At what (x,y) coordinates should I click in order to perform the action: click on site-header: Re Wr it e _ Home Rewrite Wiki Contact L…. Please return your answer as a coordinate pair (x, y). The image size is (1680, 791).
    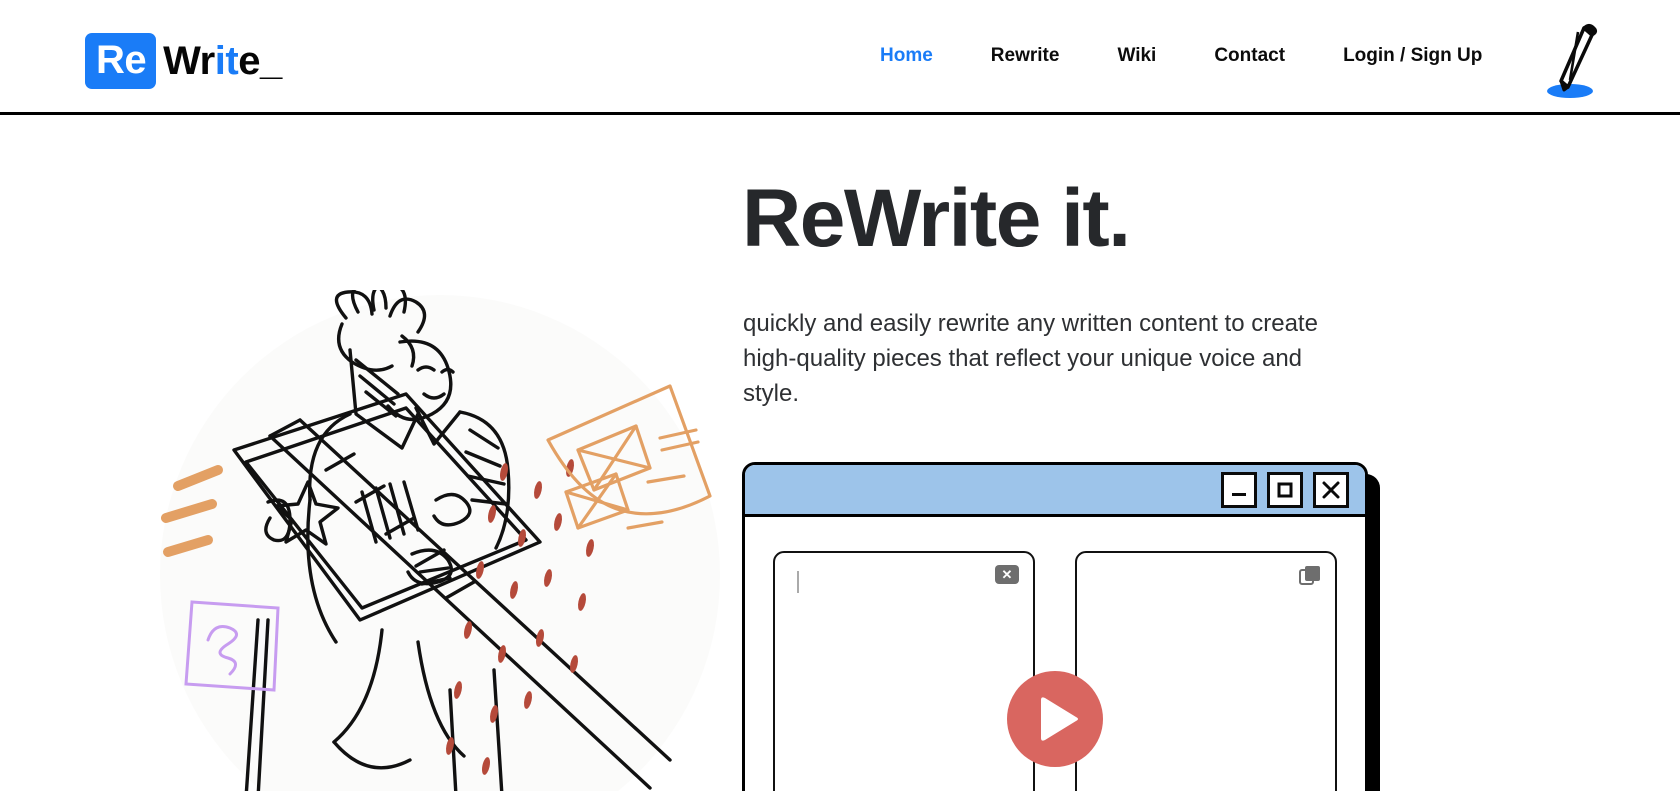
    Looking at the image, I should click on (840, 57).